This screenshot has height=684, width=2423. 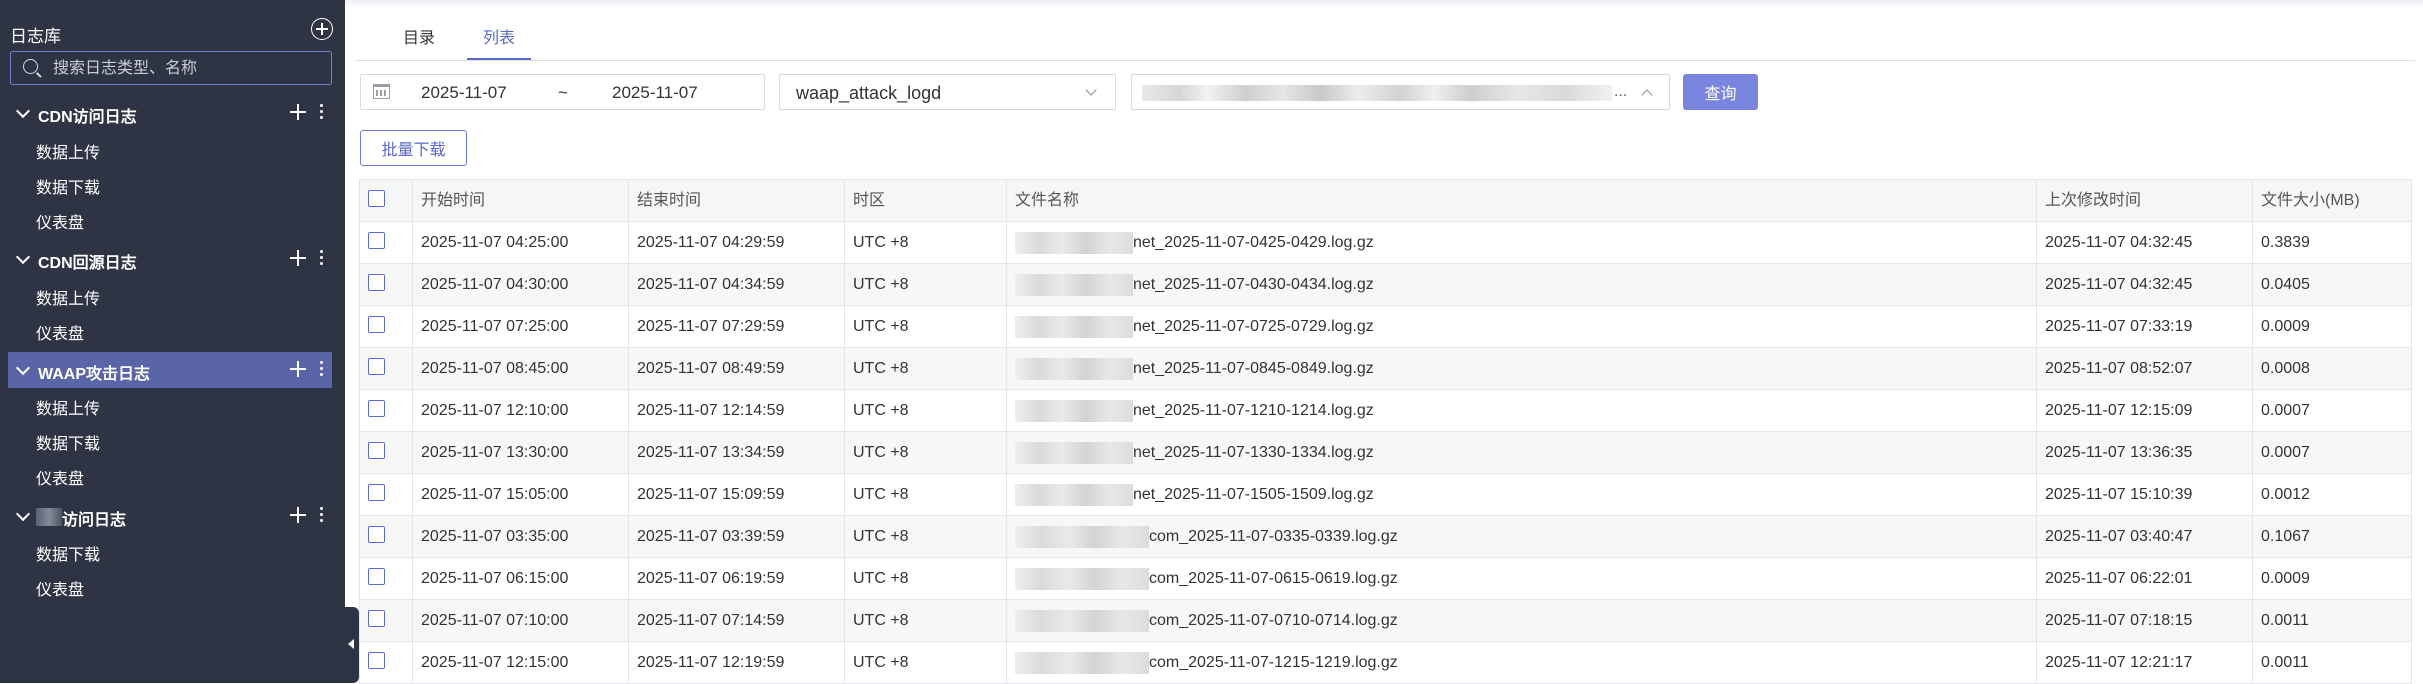 I want to click on query-button: 查询, so click(x=1720, y=92).